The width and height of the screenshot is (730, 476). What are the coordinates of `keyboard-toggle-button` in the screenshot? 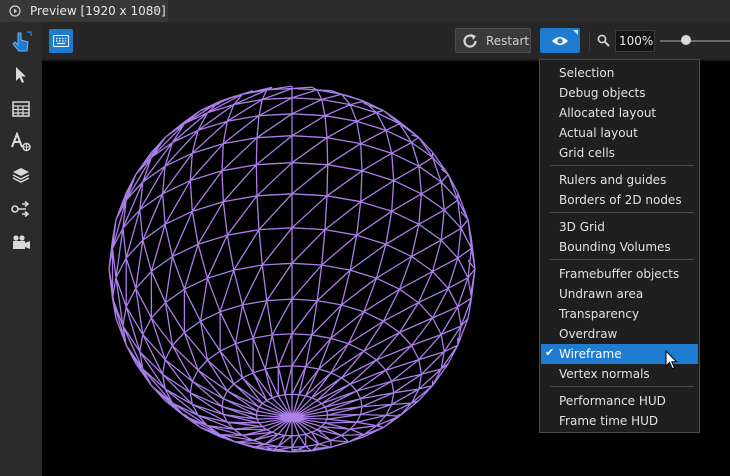 It's located at (61, 41).